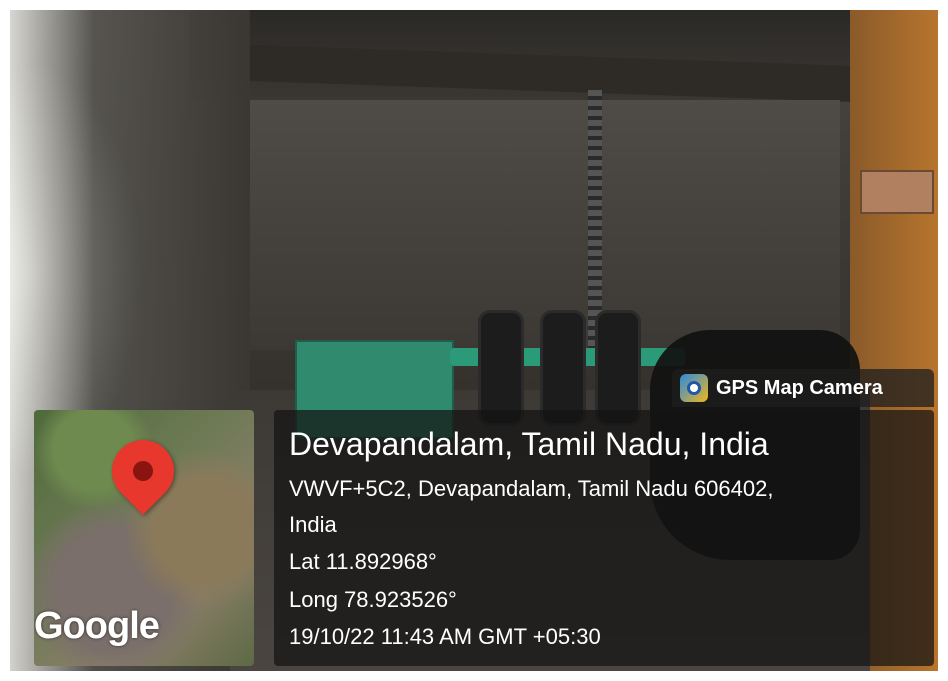 This screenshot has width=948, height=681. I want to click on latitude: Lat 11.892968°, so click(363, 561).